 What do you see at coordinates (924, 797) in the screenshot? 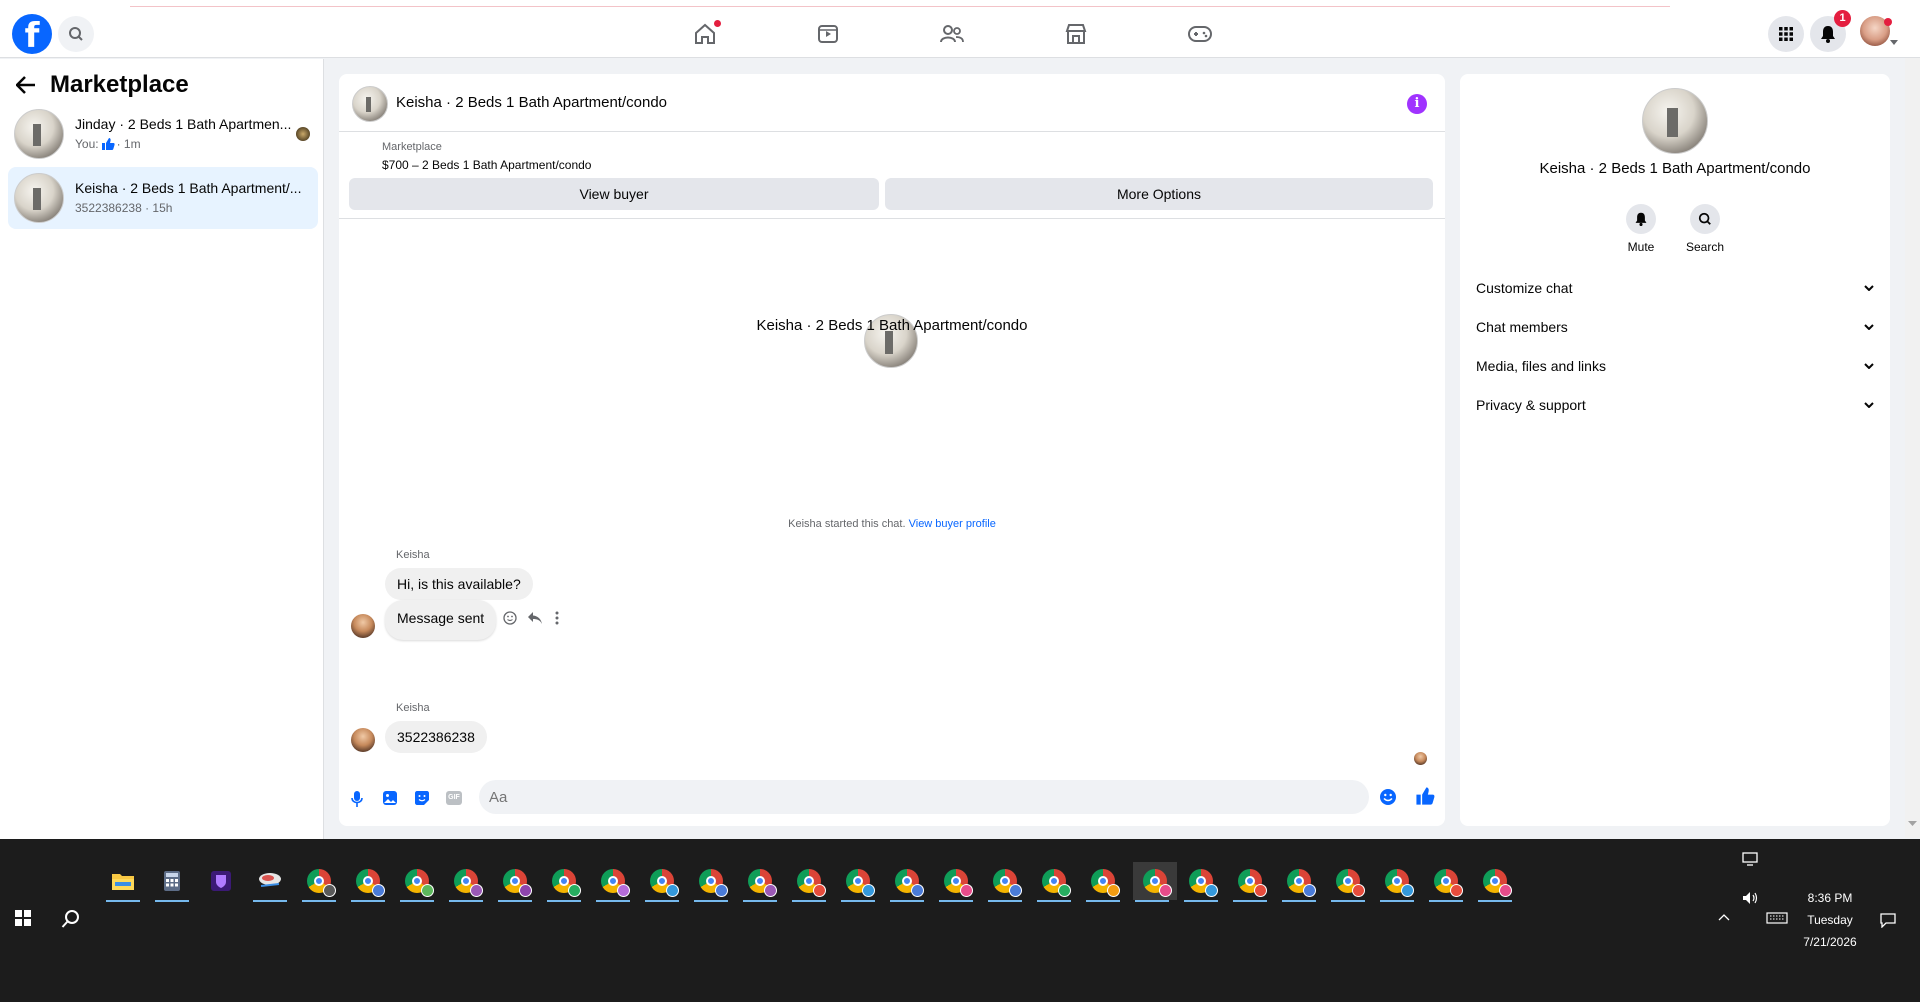
I see `message-input` at bounding box center [924, 797].